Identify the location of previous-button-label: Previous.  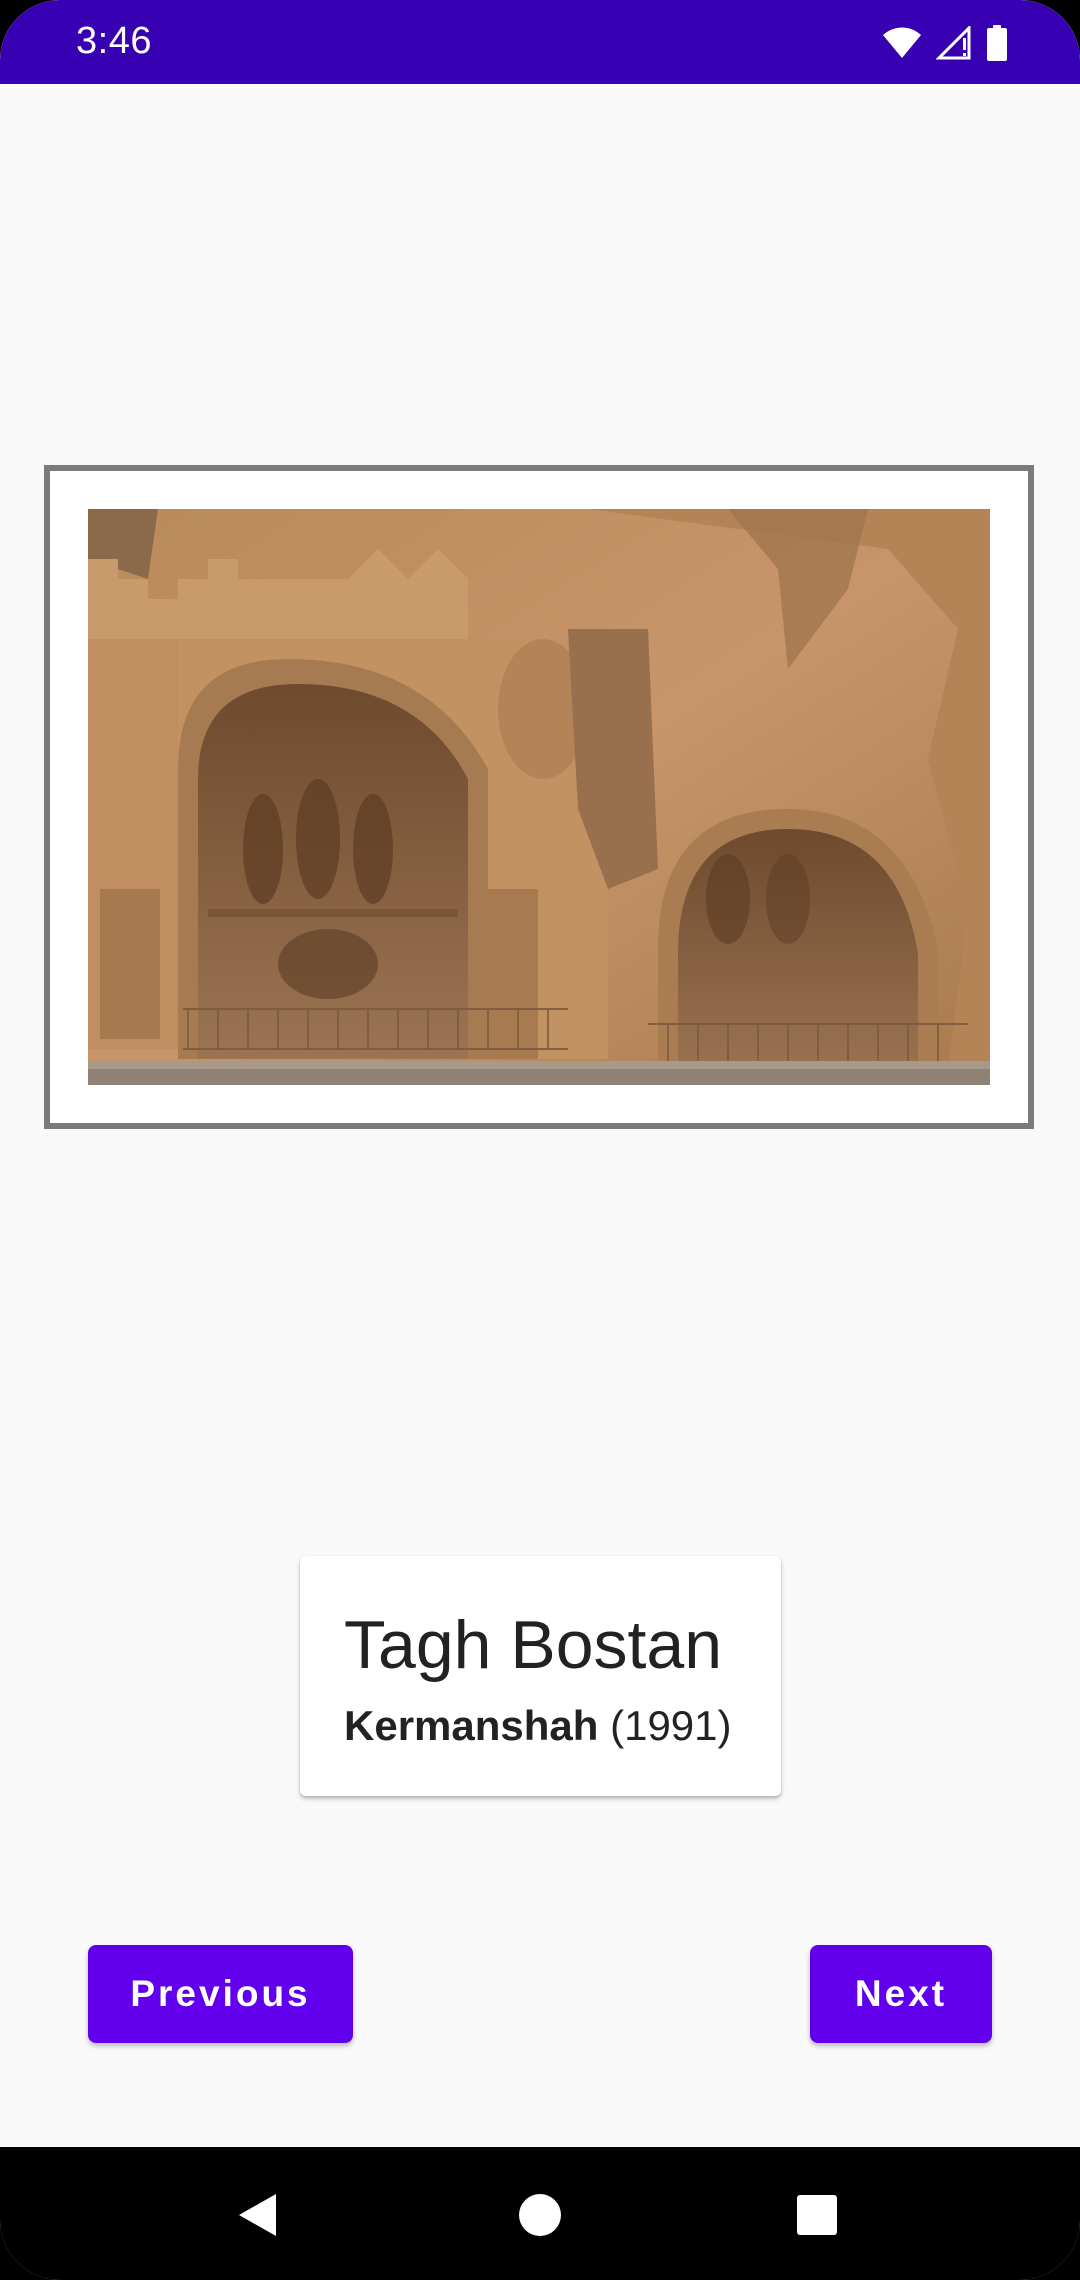
(220, 1993).